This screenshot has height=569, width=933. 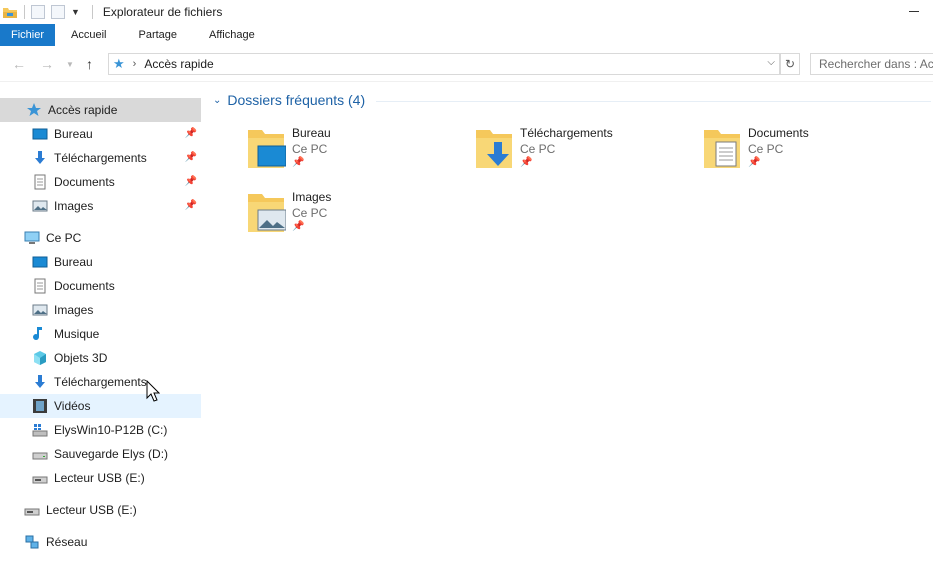 I want to click on folder-name: Bureau, so click(x=311, y=133).